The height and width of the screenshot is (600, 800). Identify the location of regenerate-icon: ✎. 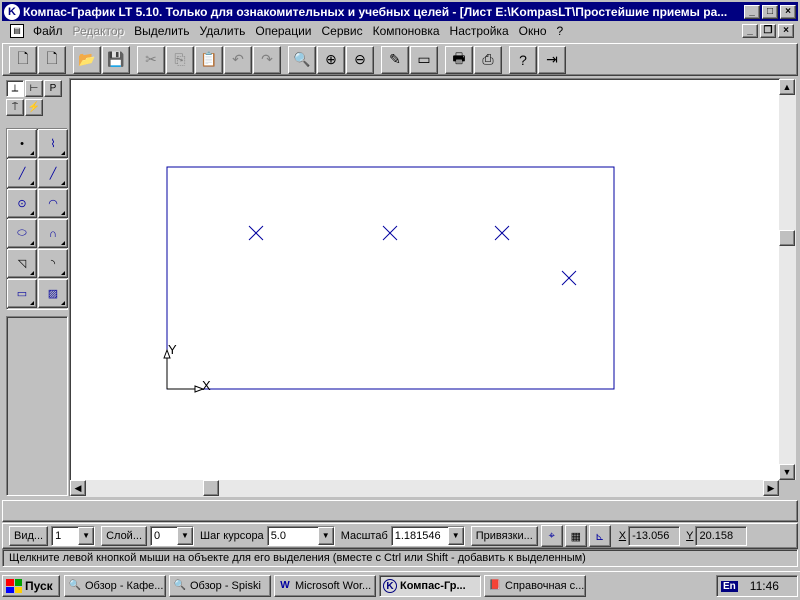
(395, 59).